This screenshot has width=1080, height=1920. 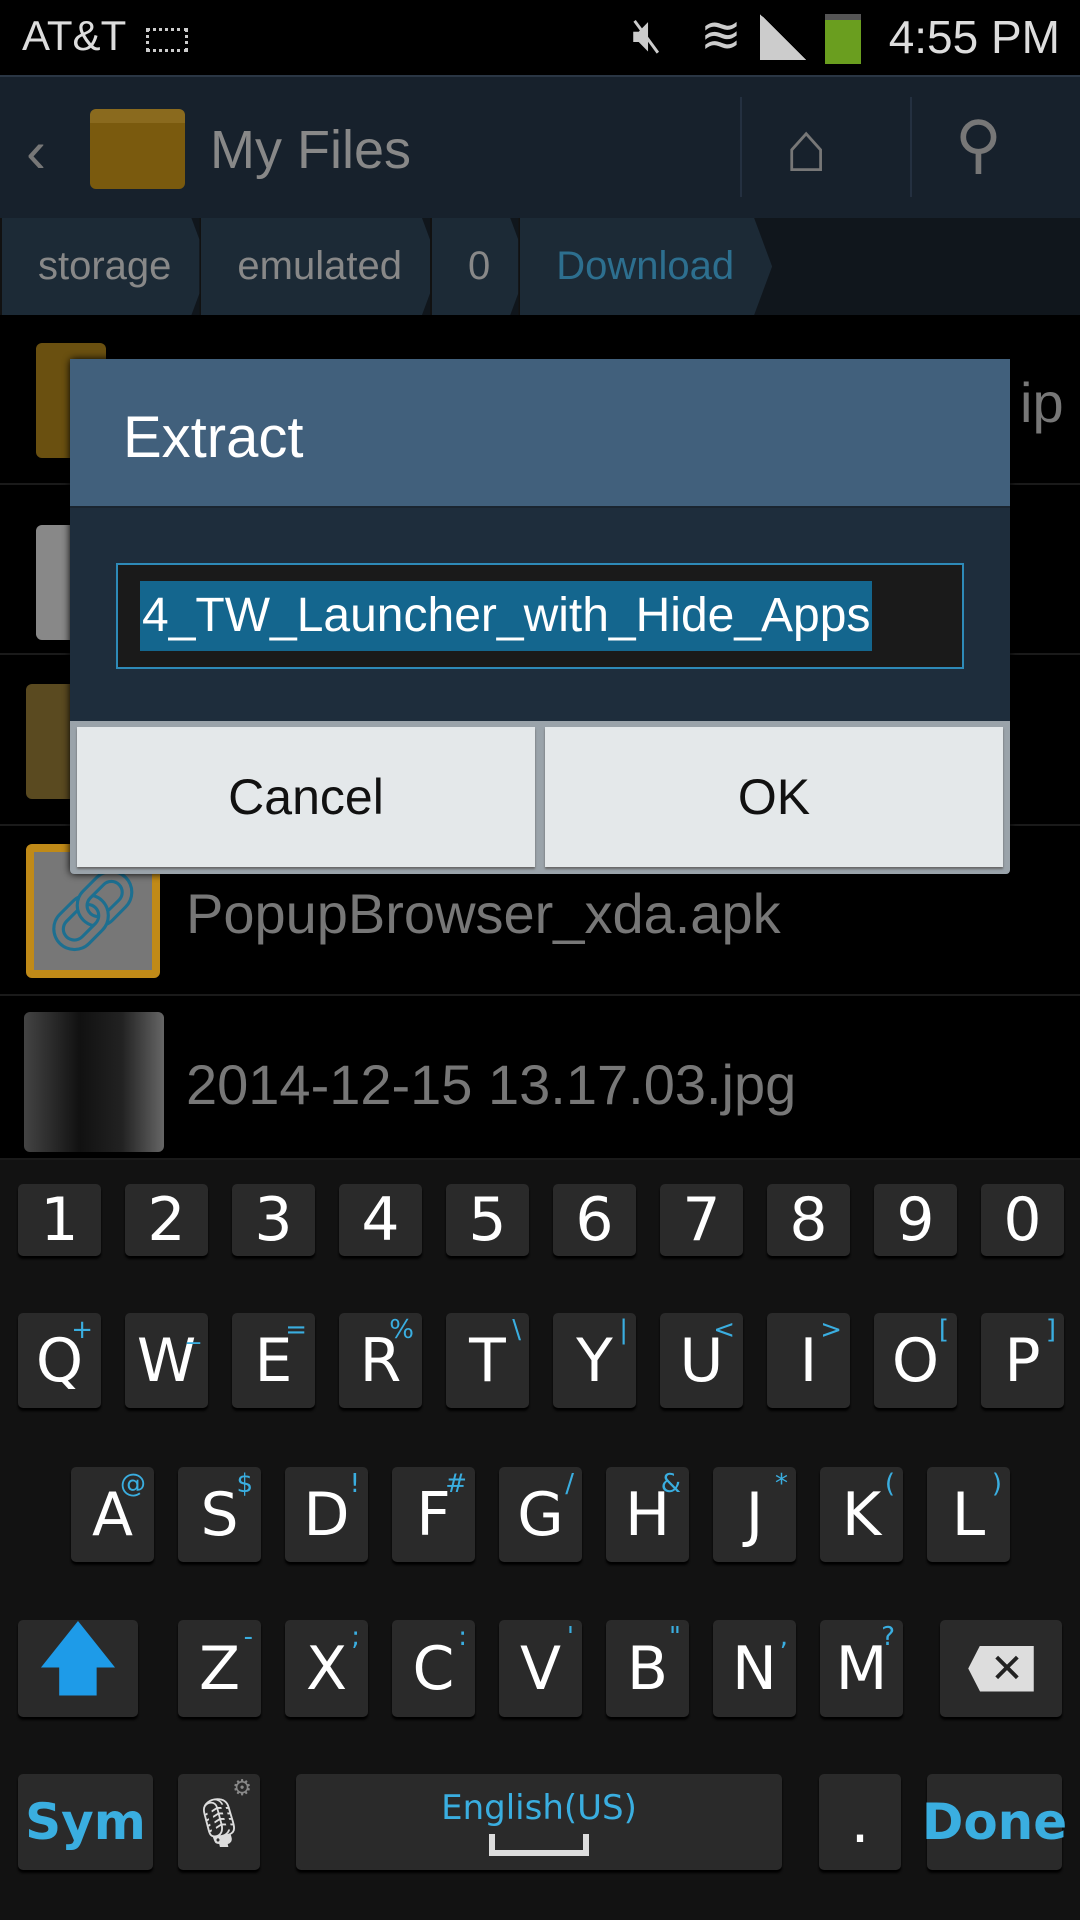 What do you see at coordinates (974, 37) in the screenshot?
I see `clock: 4:55 PM` at bounding box center [974, 37].